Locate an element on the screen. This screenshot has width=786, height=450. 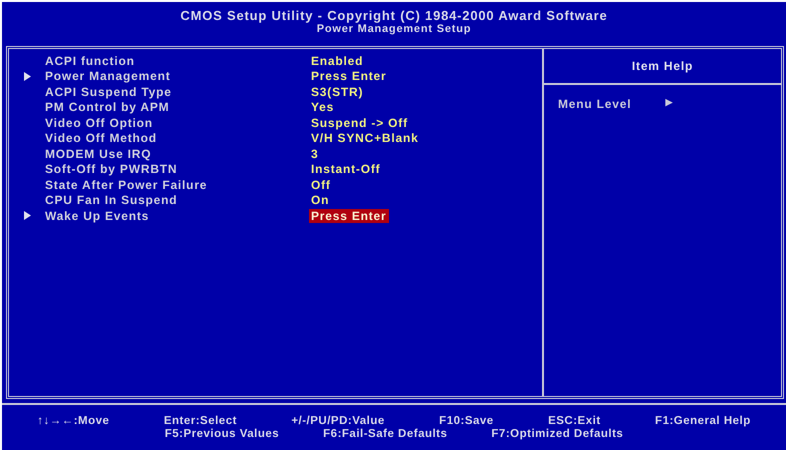
key-hint: F1:General Help is located at coordinates (703, 421).